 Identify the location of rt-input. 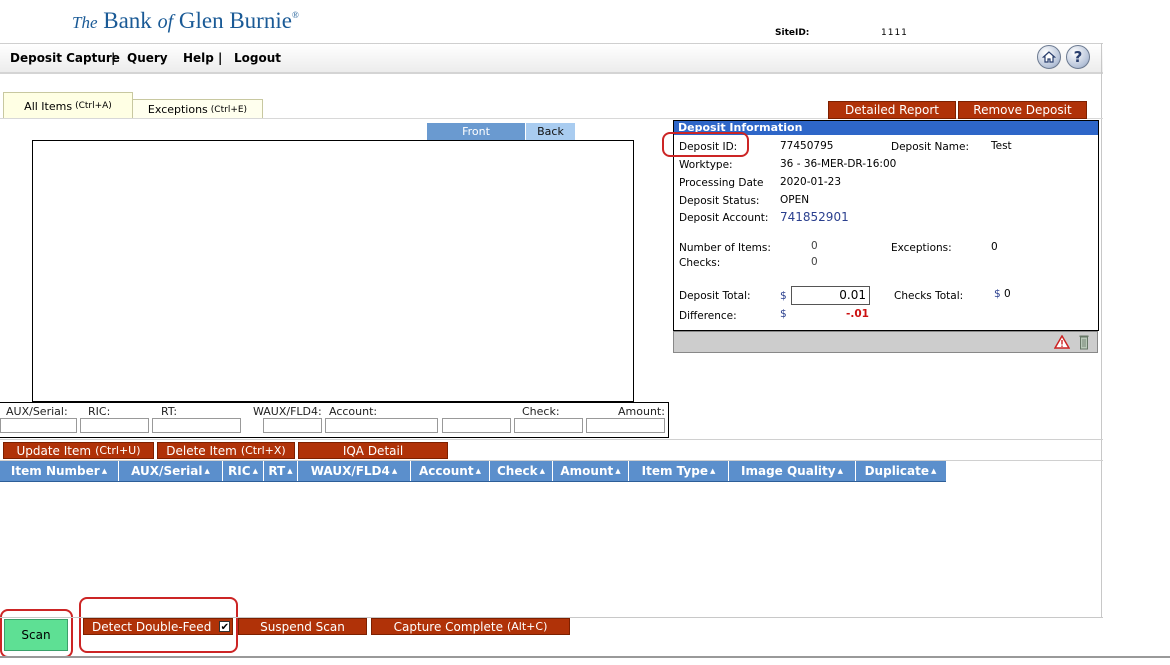
(196, 425).